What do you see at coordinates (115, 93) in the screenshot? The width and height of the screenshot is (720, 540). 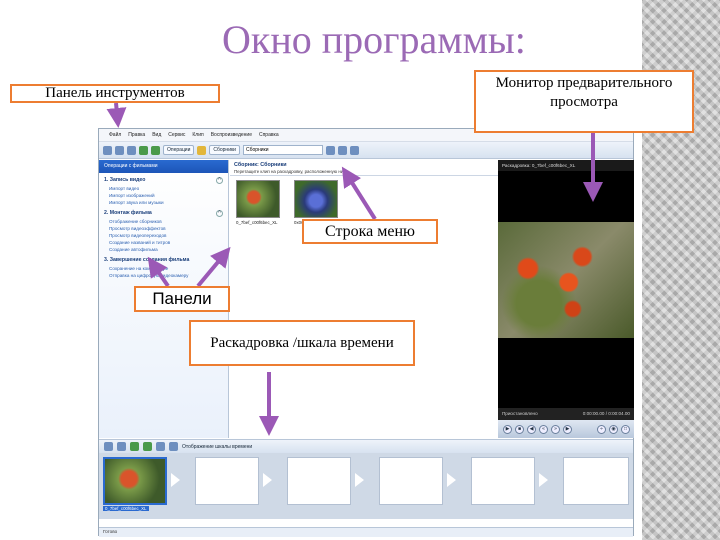 I see `callout-toolbar: Панель инструментов` at bounding box center [115, 93].